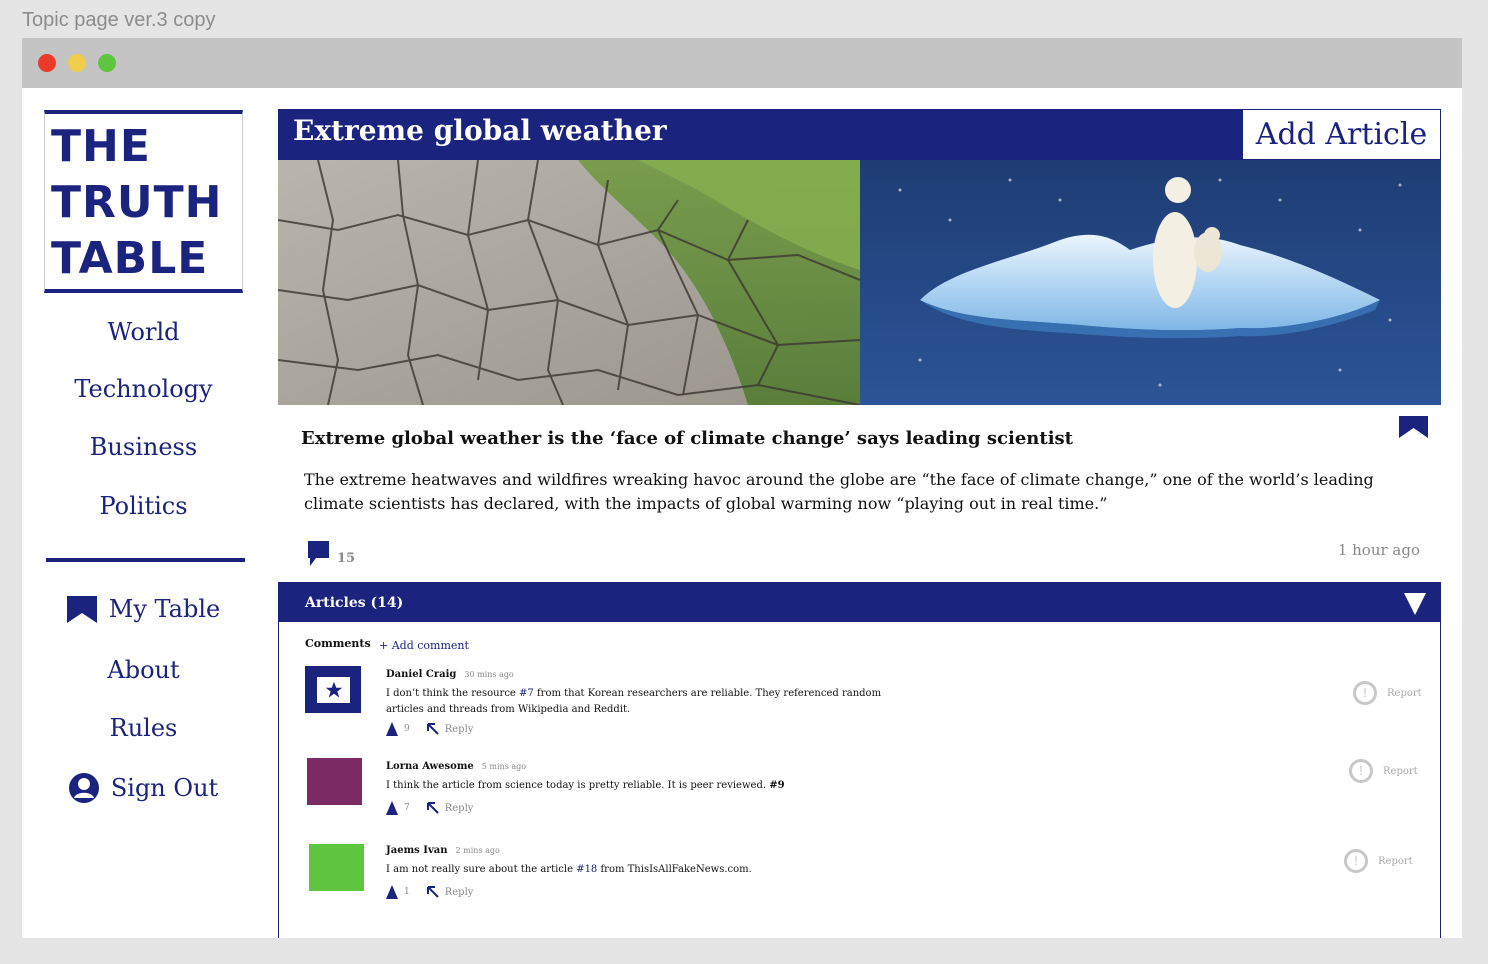  What do you see at coordinates (130, 258) in the screenshot?
I see `logo-line-3: TABLE` at bounding box center [130, 258].